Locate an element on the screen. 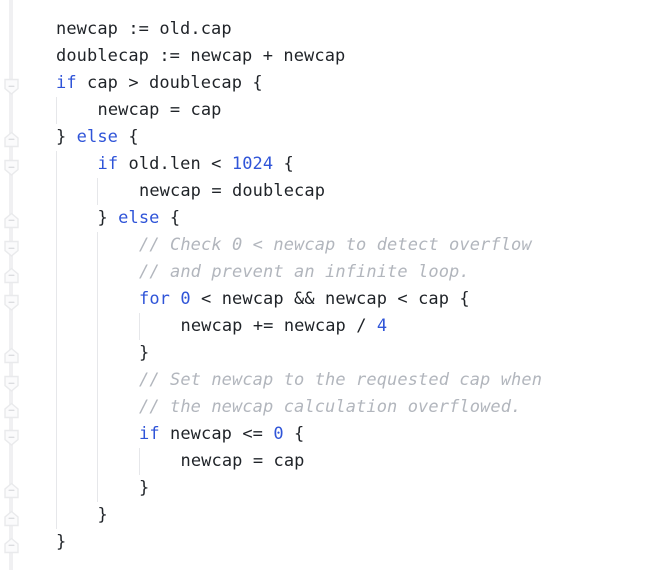 The width and height of the screenshot is (650, 570). code-line: if newcap <= 0 { is located at coordinates (353, 434).